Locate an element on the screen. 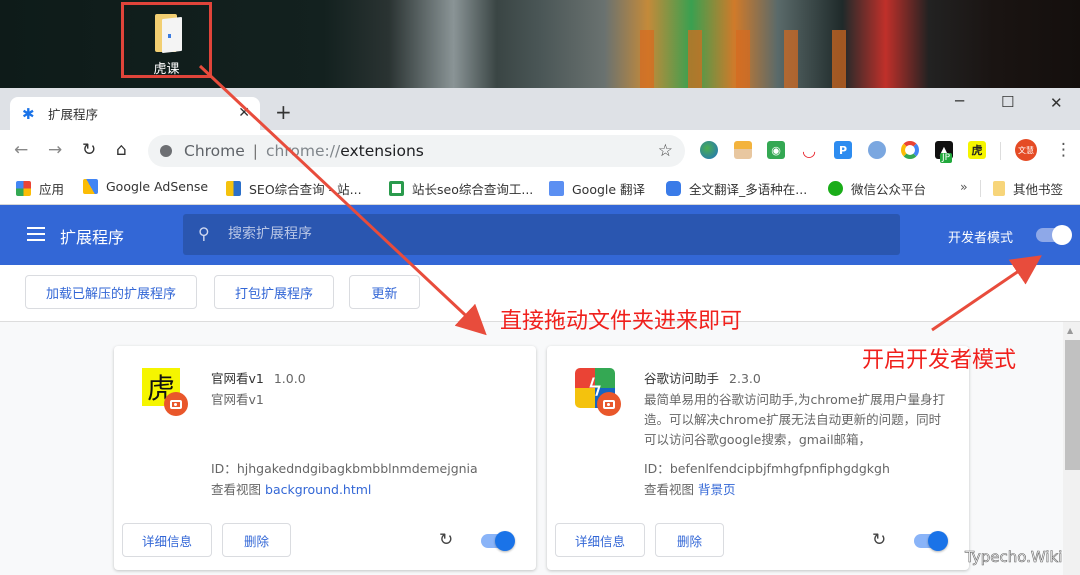 The width and height of the screenshot is (1080, 575). extensions-header: 扩展程序 ⚲ 开发者模式 is located at coordinates (540, 235).